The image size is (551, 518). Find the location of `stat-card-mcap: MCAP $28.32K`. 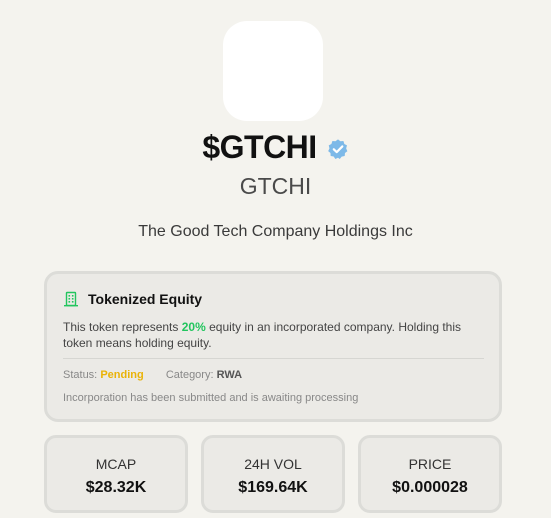

stat-card-mcap: MCAP $28.32K is located at coordinates (116, 474).